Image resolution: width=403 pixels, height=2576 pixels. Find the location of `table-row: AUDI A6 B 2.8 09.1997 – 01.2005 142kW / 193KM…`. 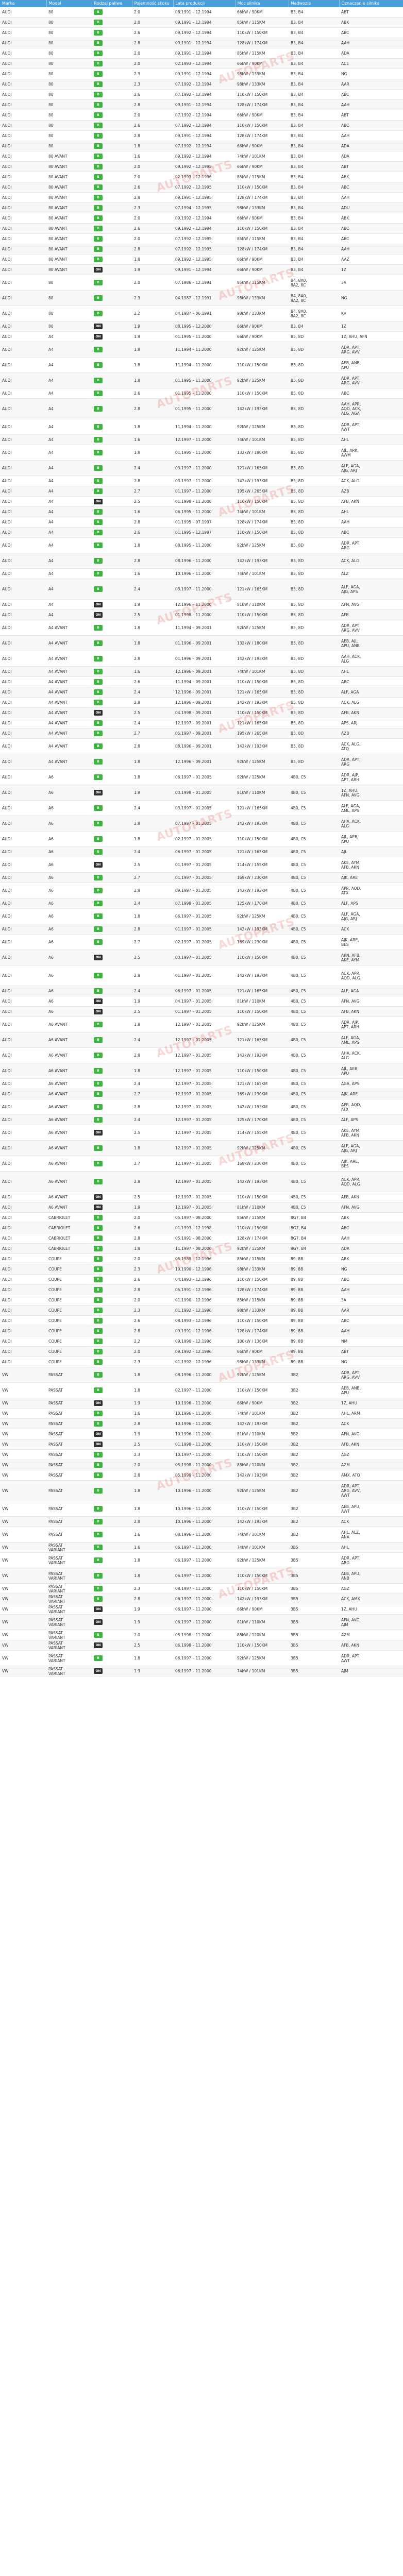

table-row: AUDI A6 B 2.8 09.1997 – 01.2005 142kW / 193KM… is located at coordinates (202, 891).